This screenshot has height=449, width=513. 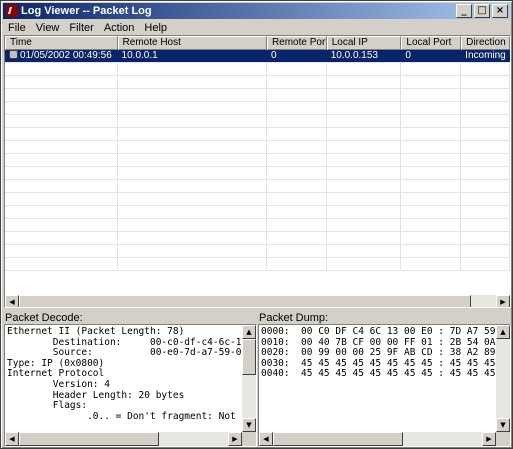 I want to click on column-header-local-port: Local Port, so click(x=431, y=43).